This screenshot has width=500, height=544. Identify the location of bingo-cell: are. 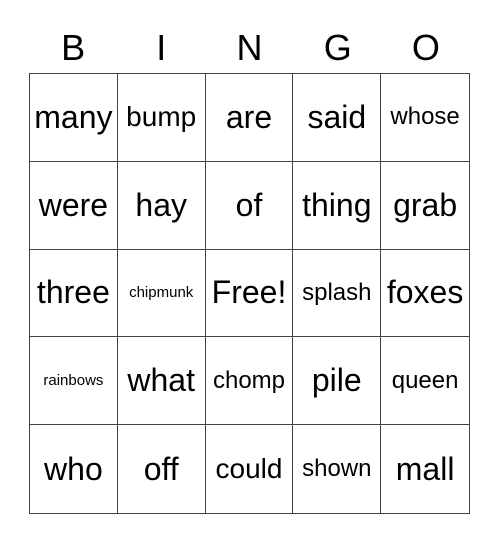
(249, 118).